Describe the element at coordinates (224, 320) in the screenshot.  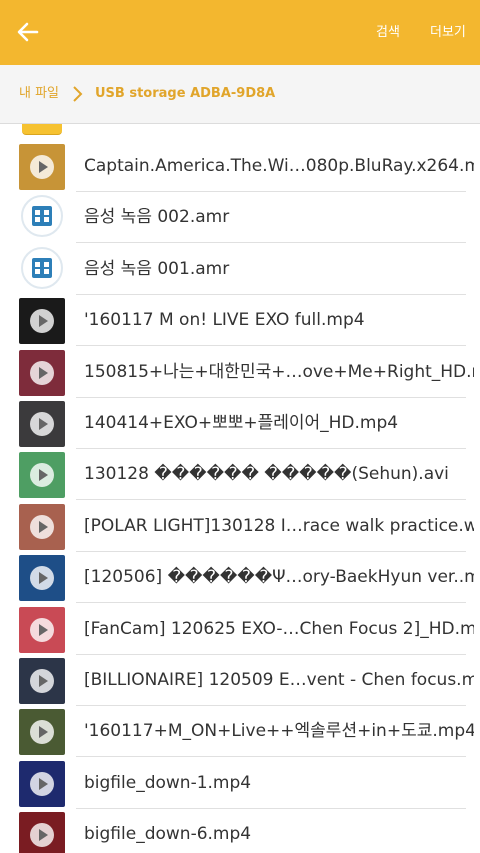
I see `file-name: '160117 M on! LIVE EXO full.mp4` at that location.